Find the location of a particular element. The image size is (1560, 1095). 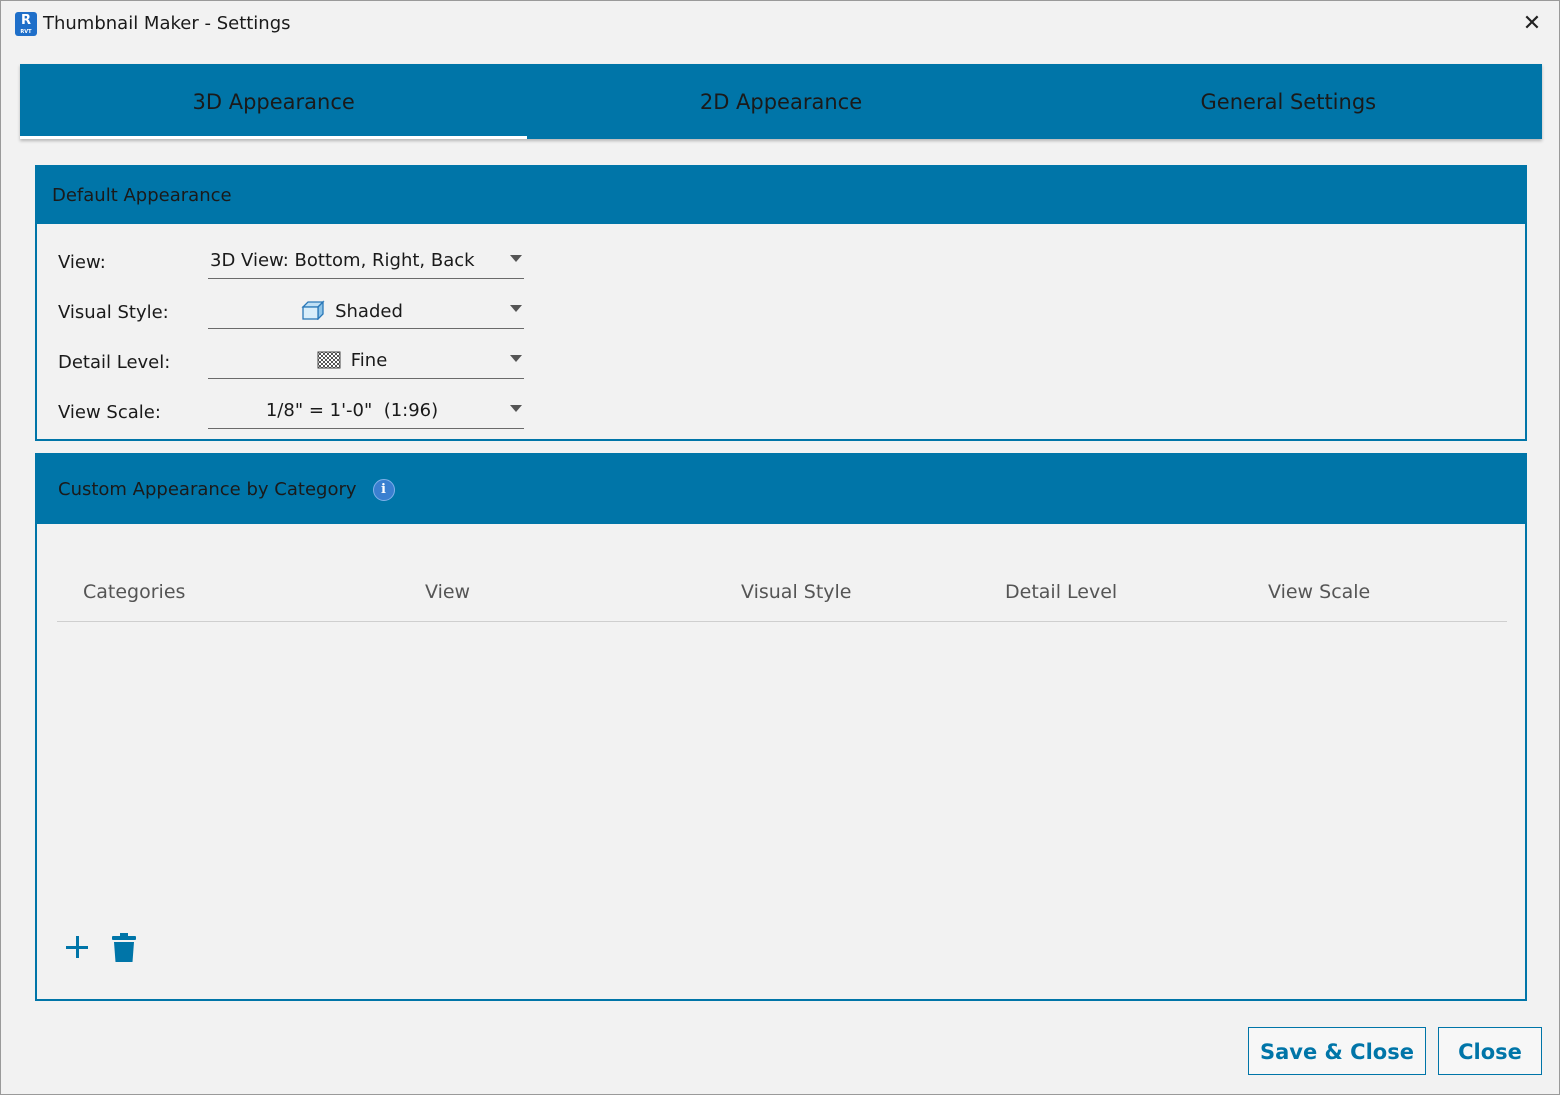

close-button: Close is located at coordinates (1490, 1051).